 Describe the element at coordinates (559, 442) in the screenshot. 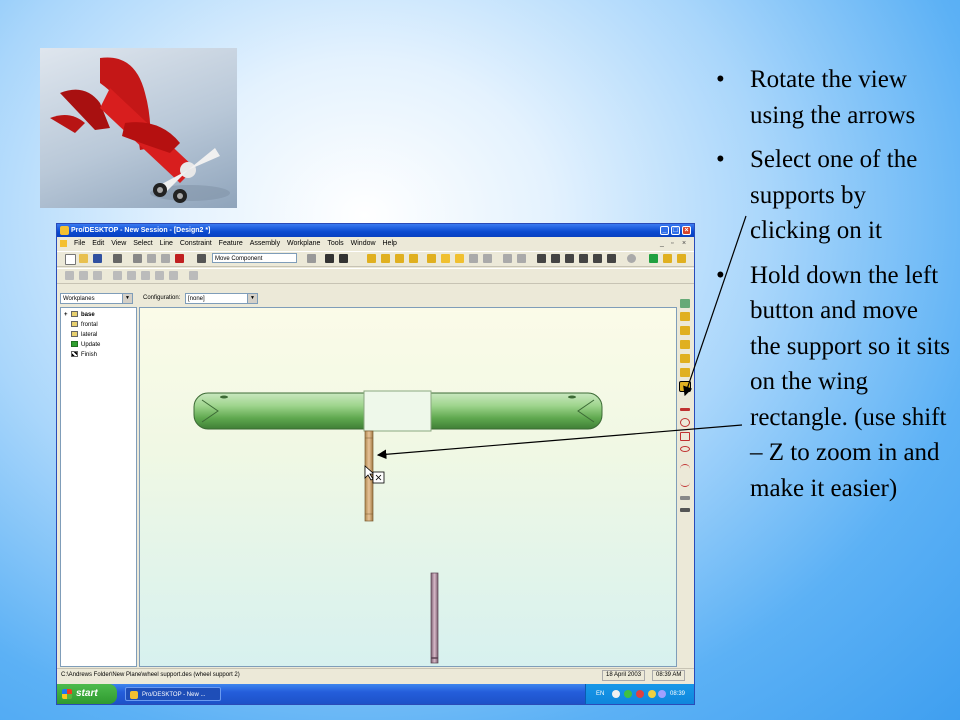

I see `arrow-to-support` at that location.